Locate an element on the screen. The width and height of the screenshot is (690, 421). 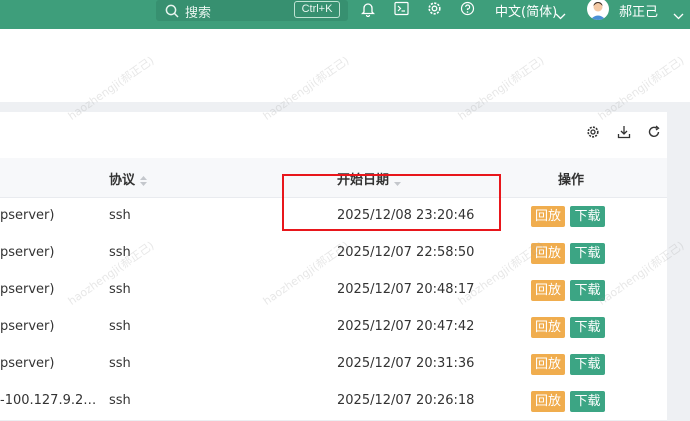
start-date-cell: 2025/12/07 20:31:36 is located at coordinates (406, 363).